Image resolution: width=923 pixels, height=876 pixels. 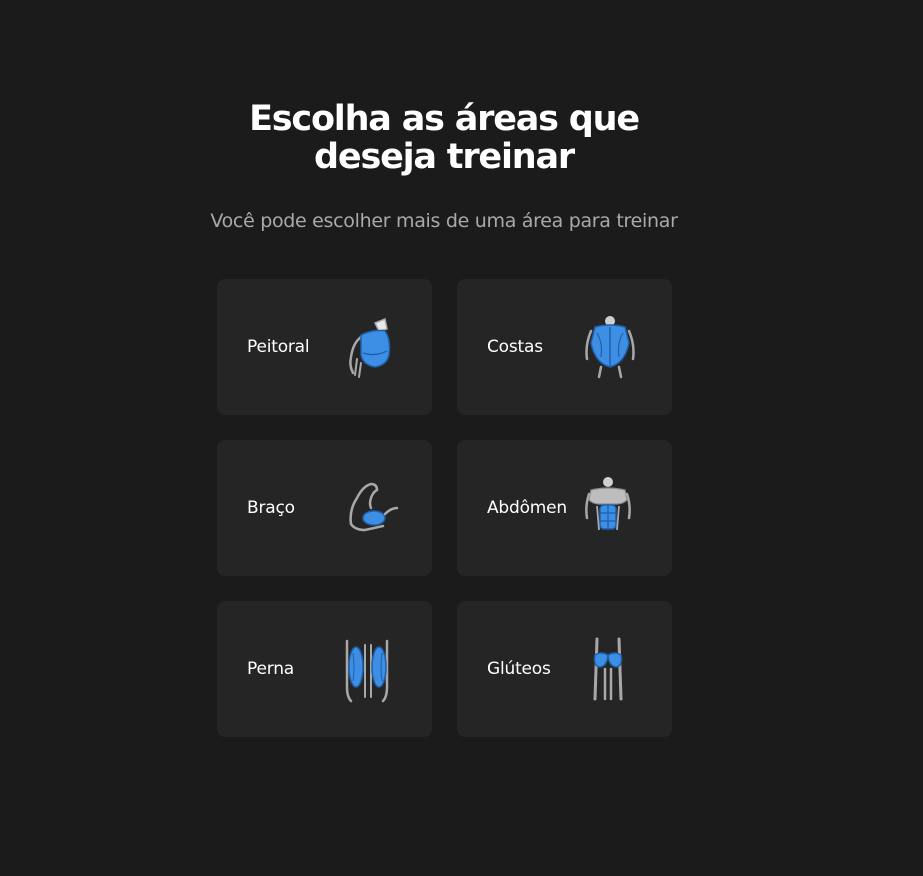 I want to click on area-card-costas: Costas, so click(x=564, y=347).